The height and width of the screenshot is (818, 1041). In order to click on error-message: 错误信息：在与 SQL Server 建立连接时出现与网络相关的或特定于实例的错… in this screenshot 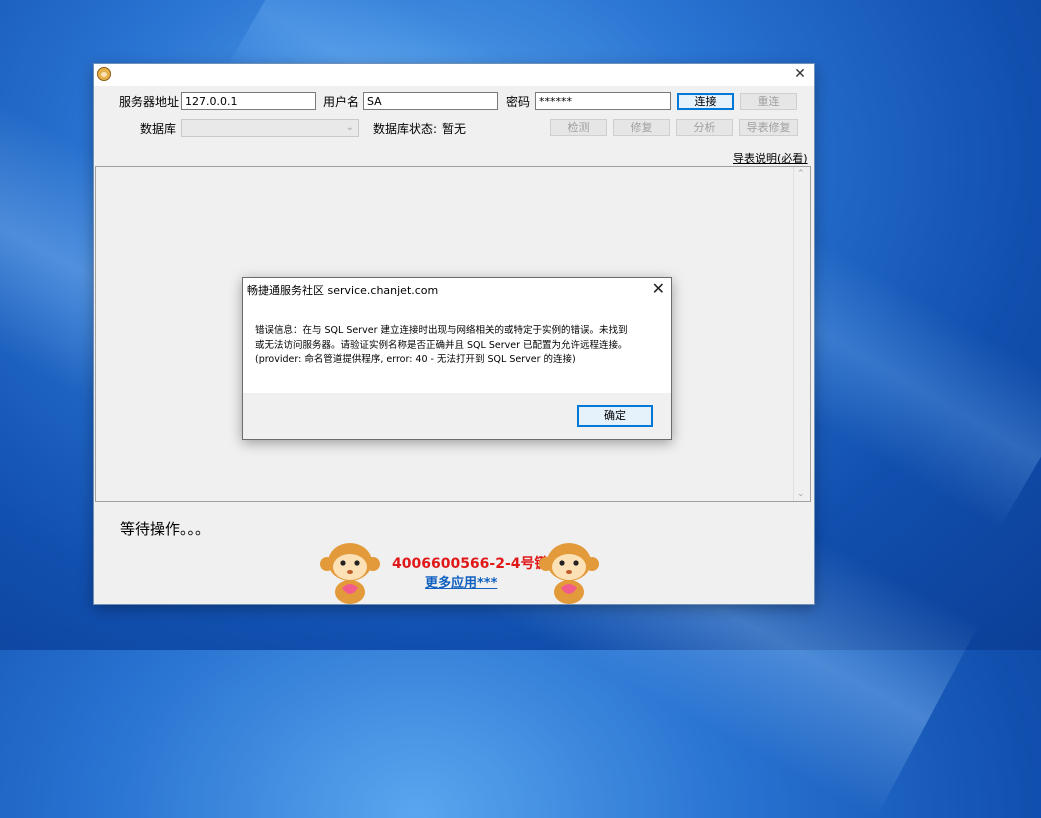, I will do `click(455, 346)`.